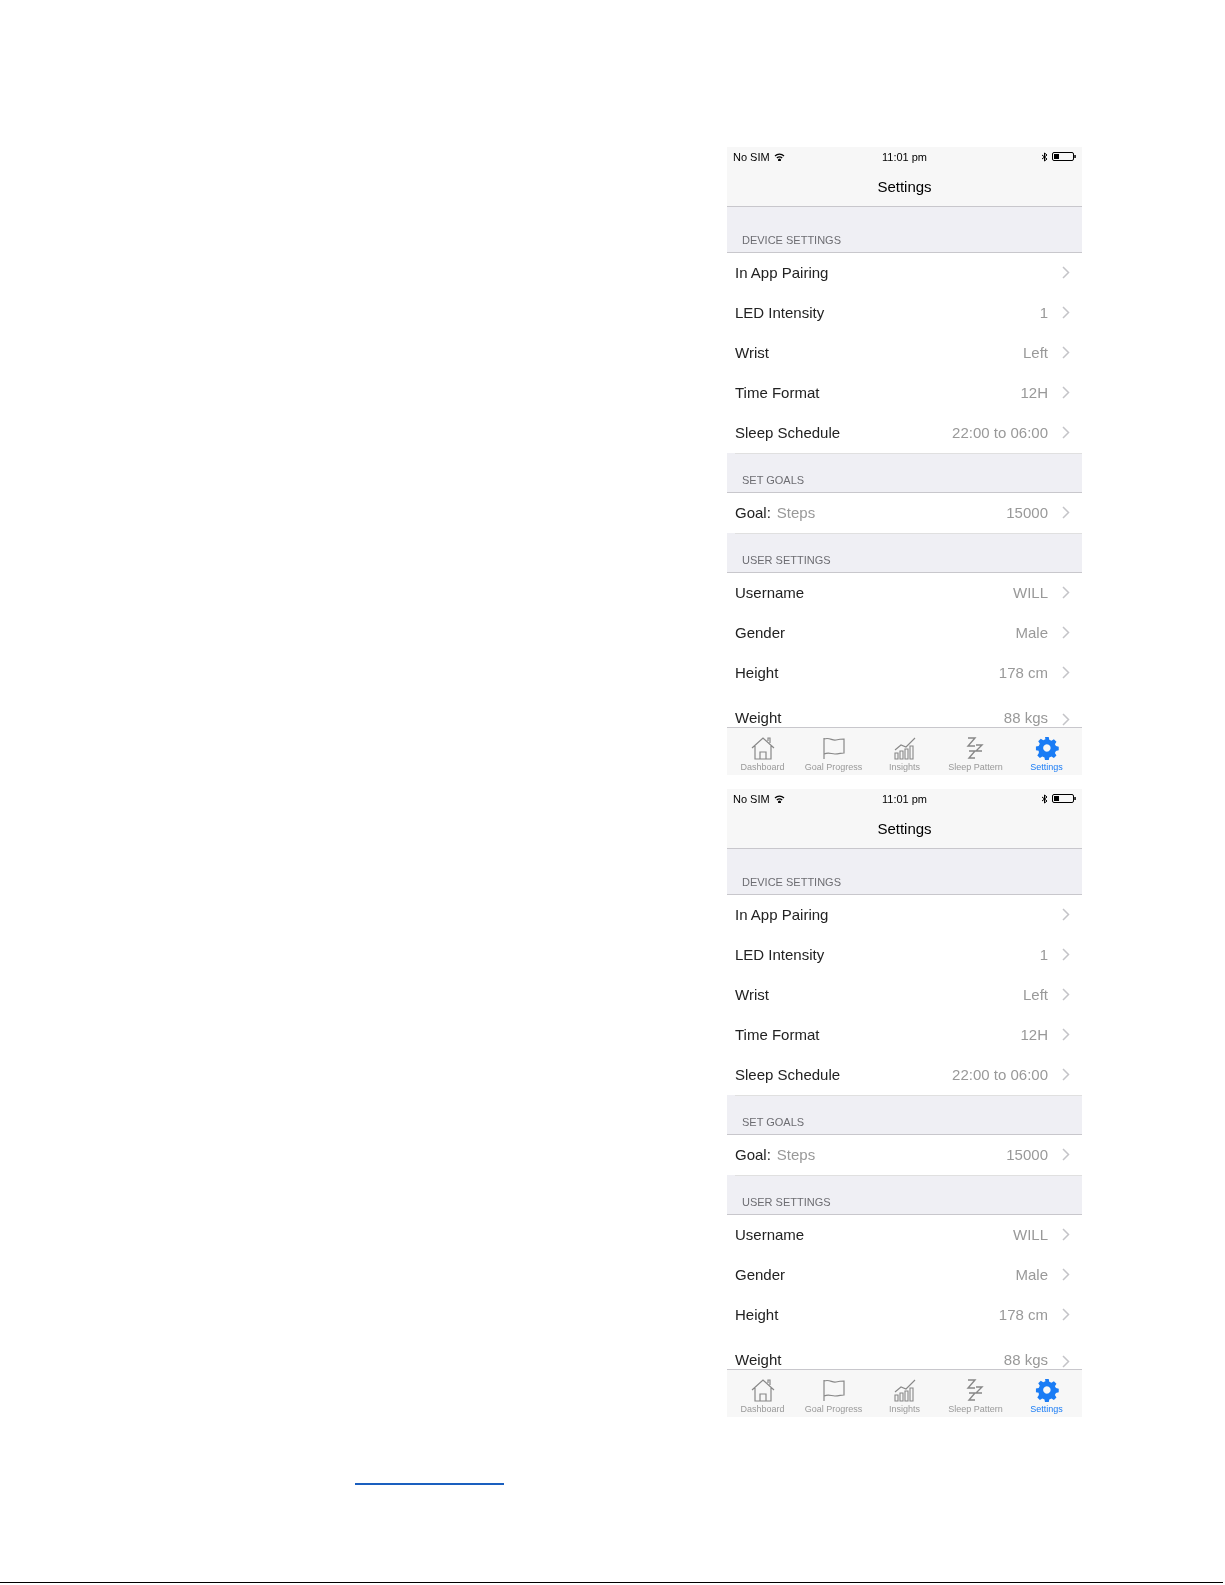 Image resolution: width=1225 pixels, height=1585 pixels. Describe the element at coordinates (1035, 994) in the screenshot. I see `row-value: Left` at that location.